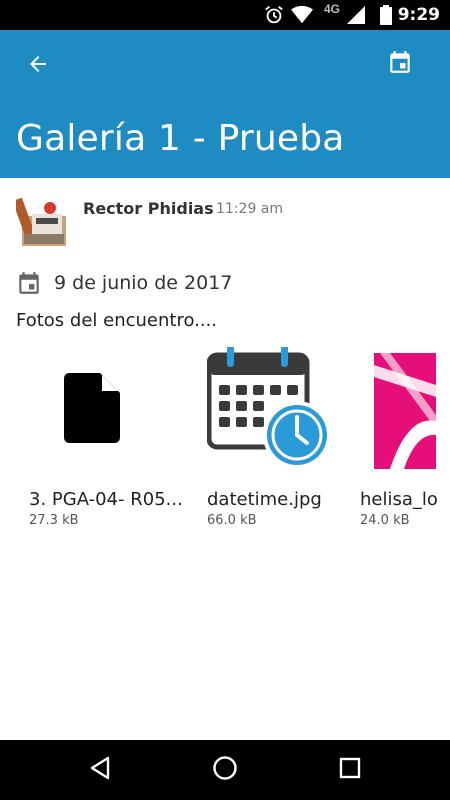 The width and height of the screenshot is (450, 800). Describe the element at coordinates (331, 9) in the screenshot. I see `network-type-label: 4G` at that location.